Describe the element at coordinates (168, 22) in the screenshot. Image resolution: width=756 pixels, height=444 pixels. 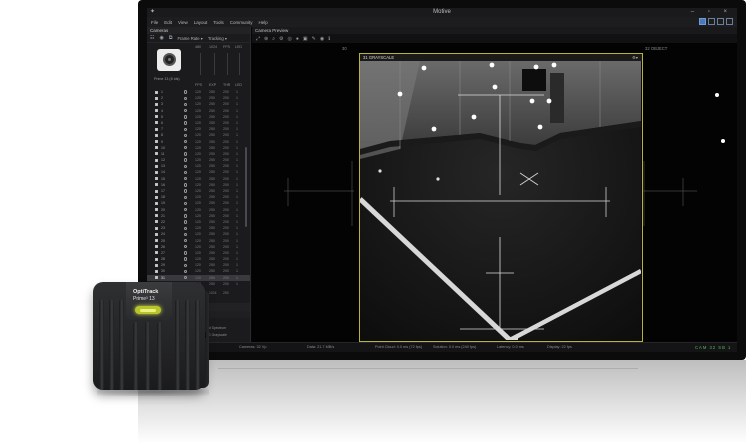
I see `menu-item-edit: Edit` at that location.